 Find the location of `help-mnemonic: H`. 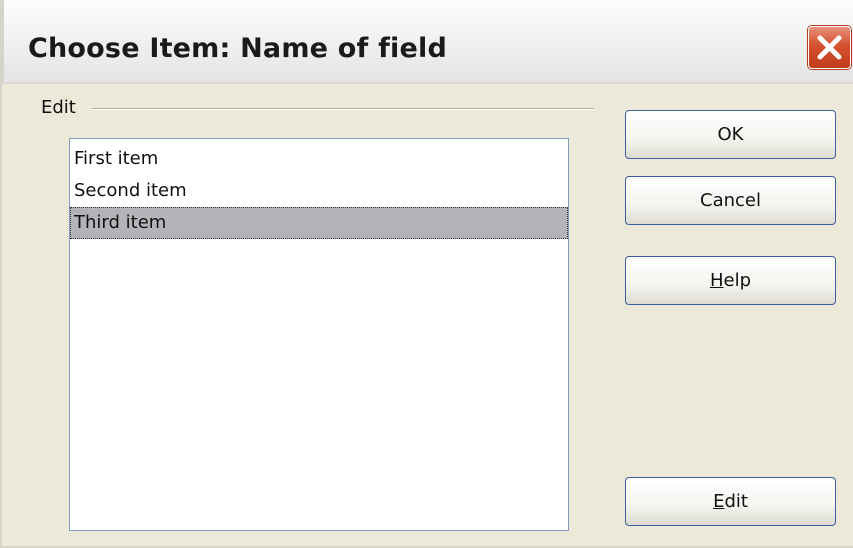

help-mnemonic: H is located at coordinates (716, 280).